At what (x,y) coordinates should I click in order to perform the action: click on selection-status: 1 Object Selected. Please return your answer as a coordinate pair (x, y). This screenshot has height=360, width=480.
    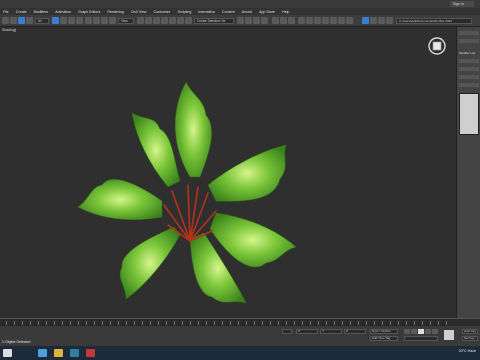
    Looking at the image, I should click on (16, 342).